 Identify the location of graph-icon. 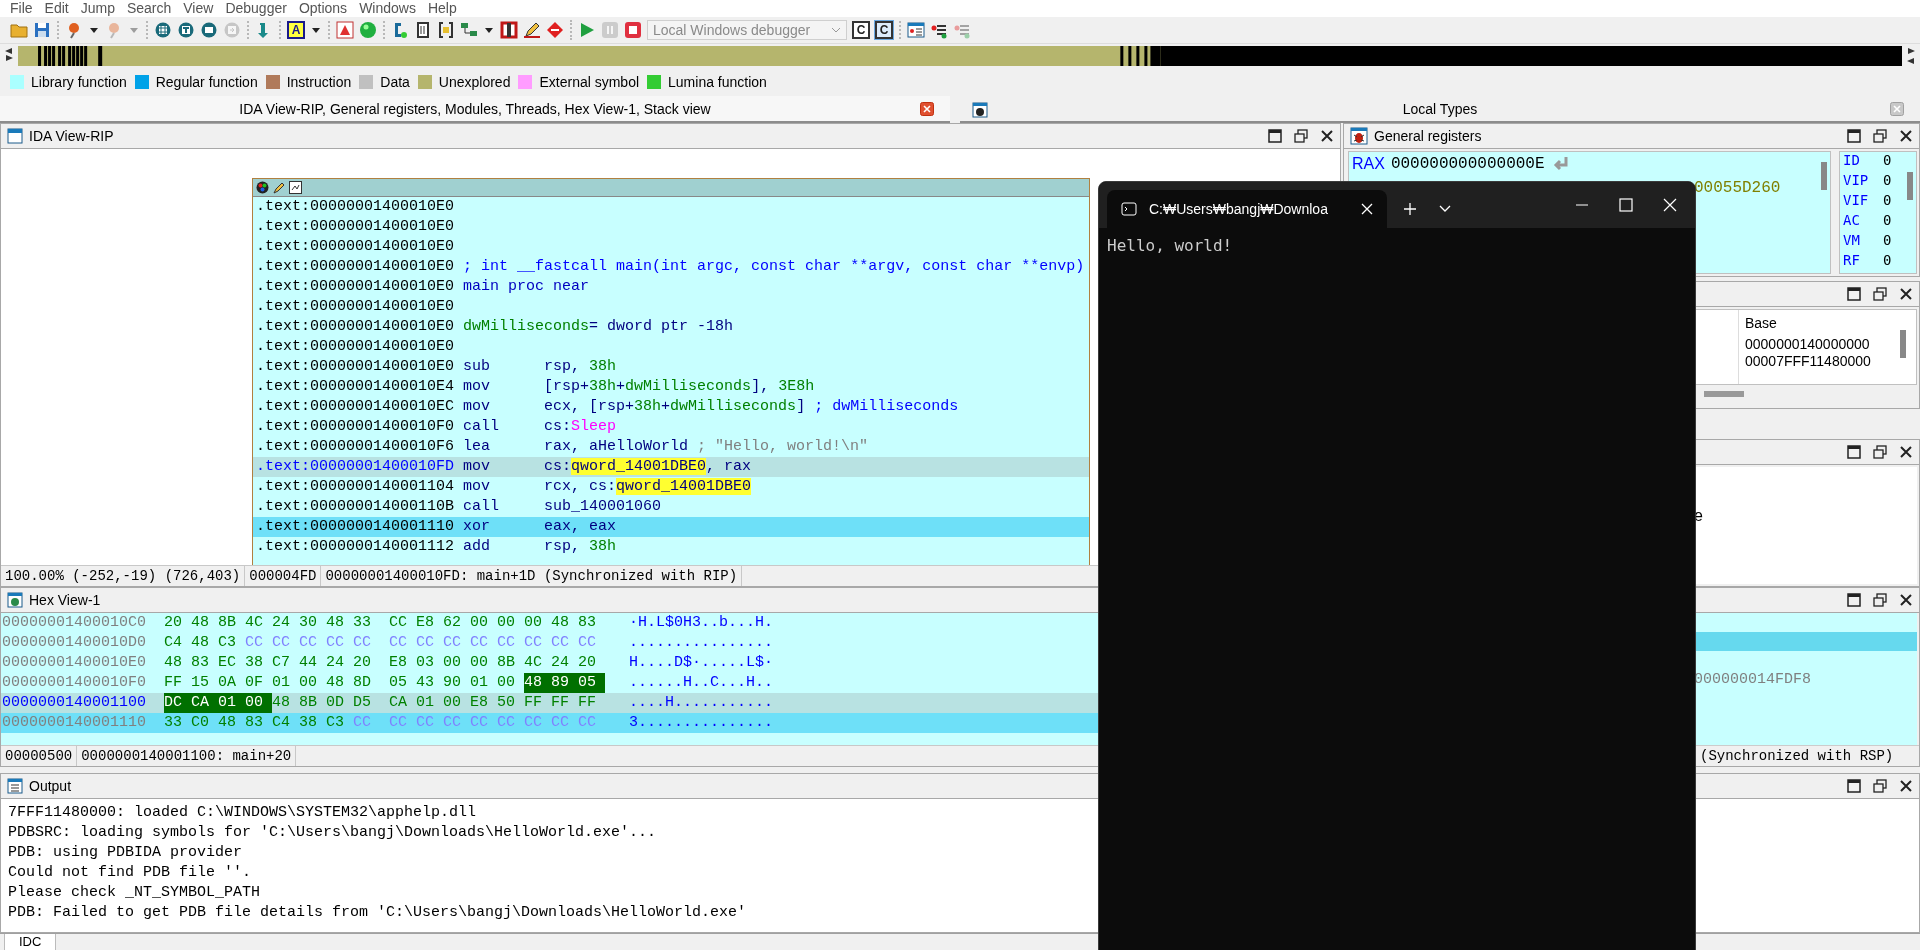
(295, 187).